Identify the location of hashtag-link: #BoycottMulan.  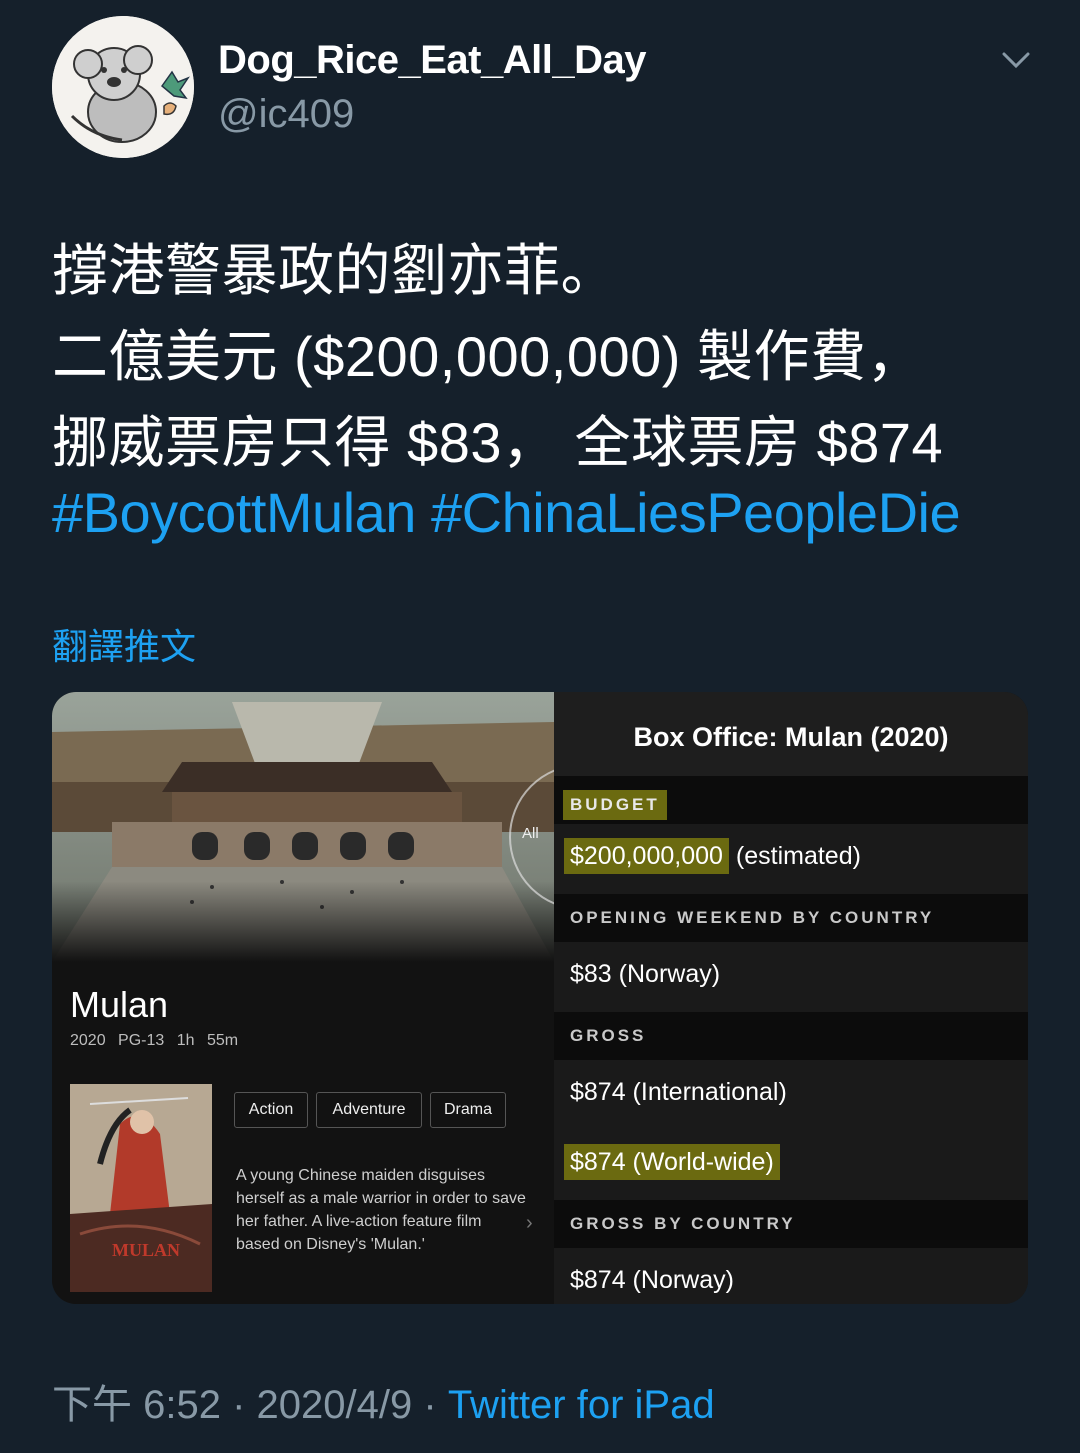
(234, 512).